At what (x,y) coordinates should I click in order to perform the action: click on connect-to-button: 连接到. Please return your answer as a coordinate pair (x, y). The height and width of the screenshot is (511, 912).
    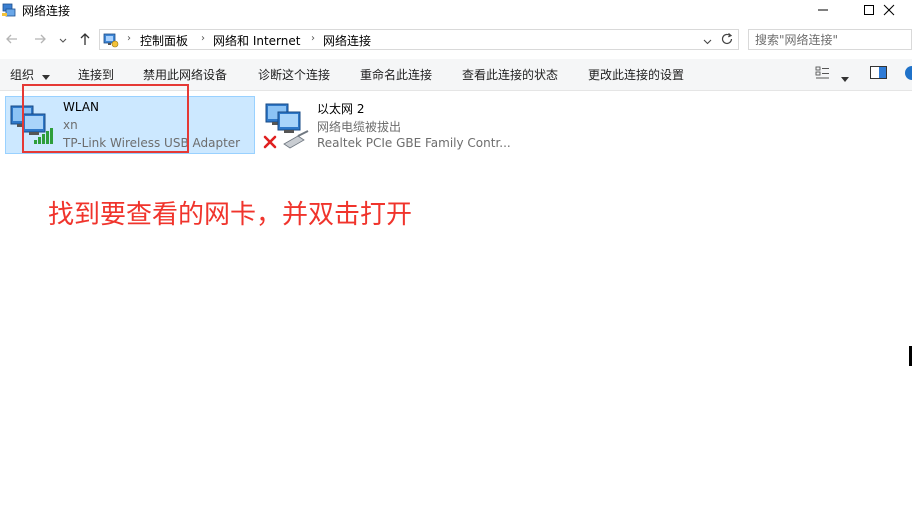
    Looking at the image, I should click on (96, 74).